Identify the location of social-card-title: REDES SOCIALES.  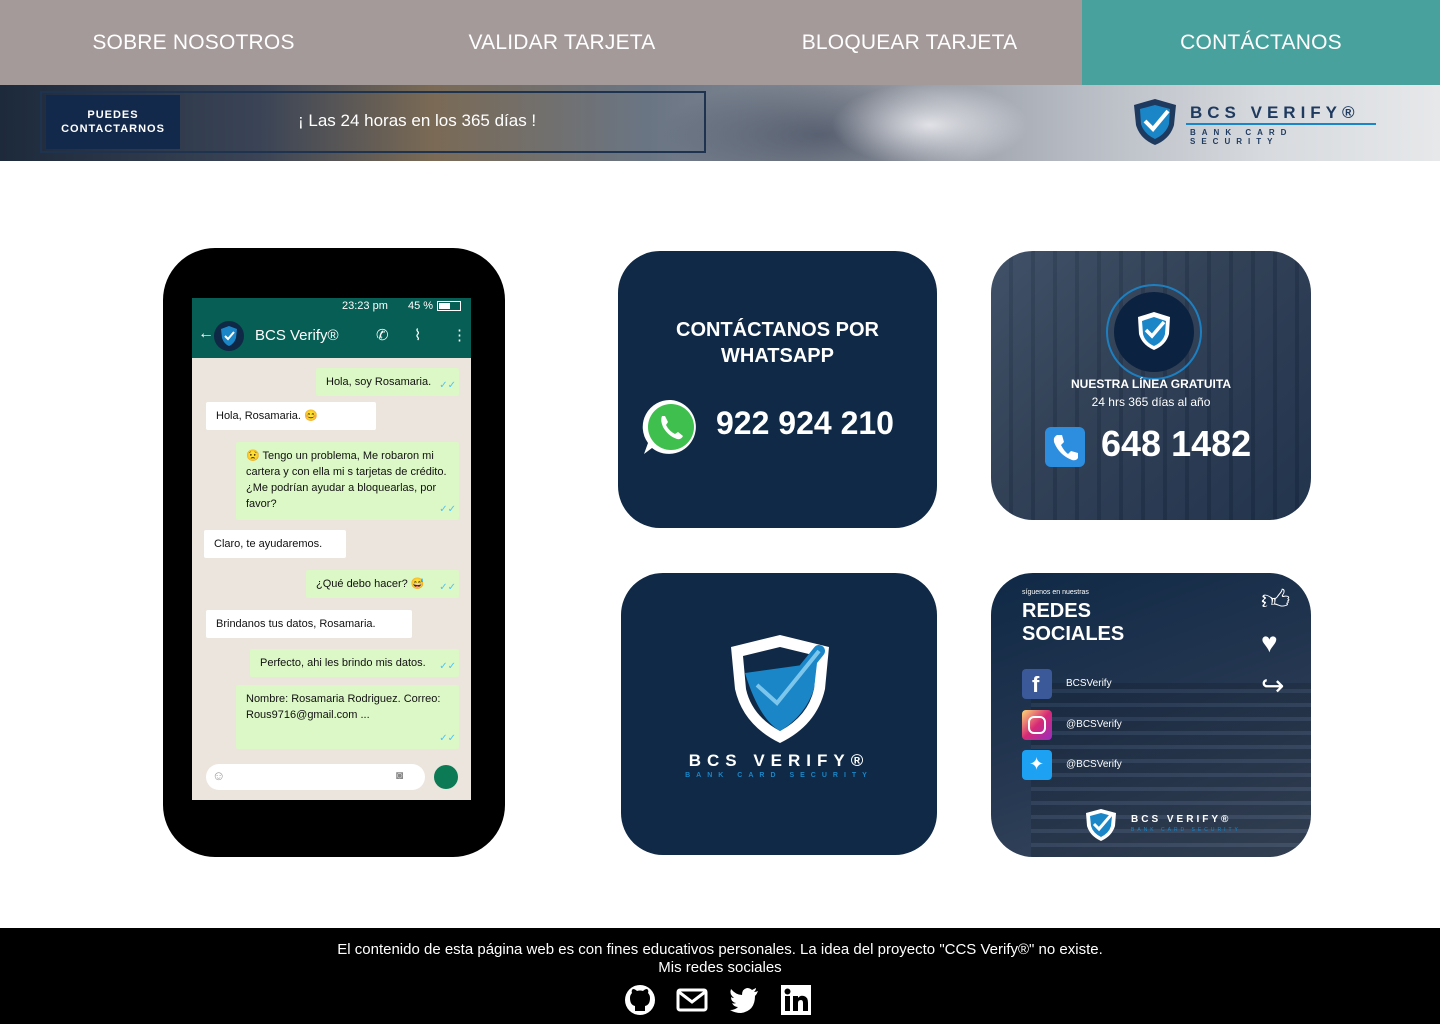
(1073, 623).